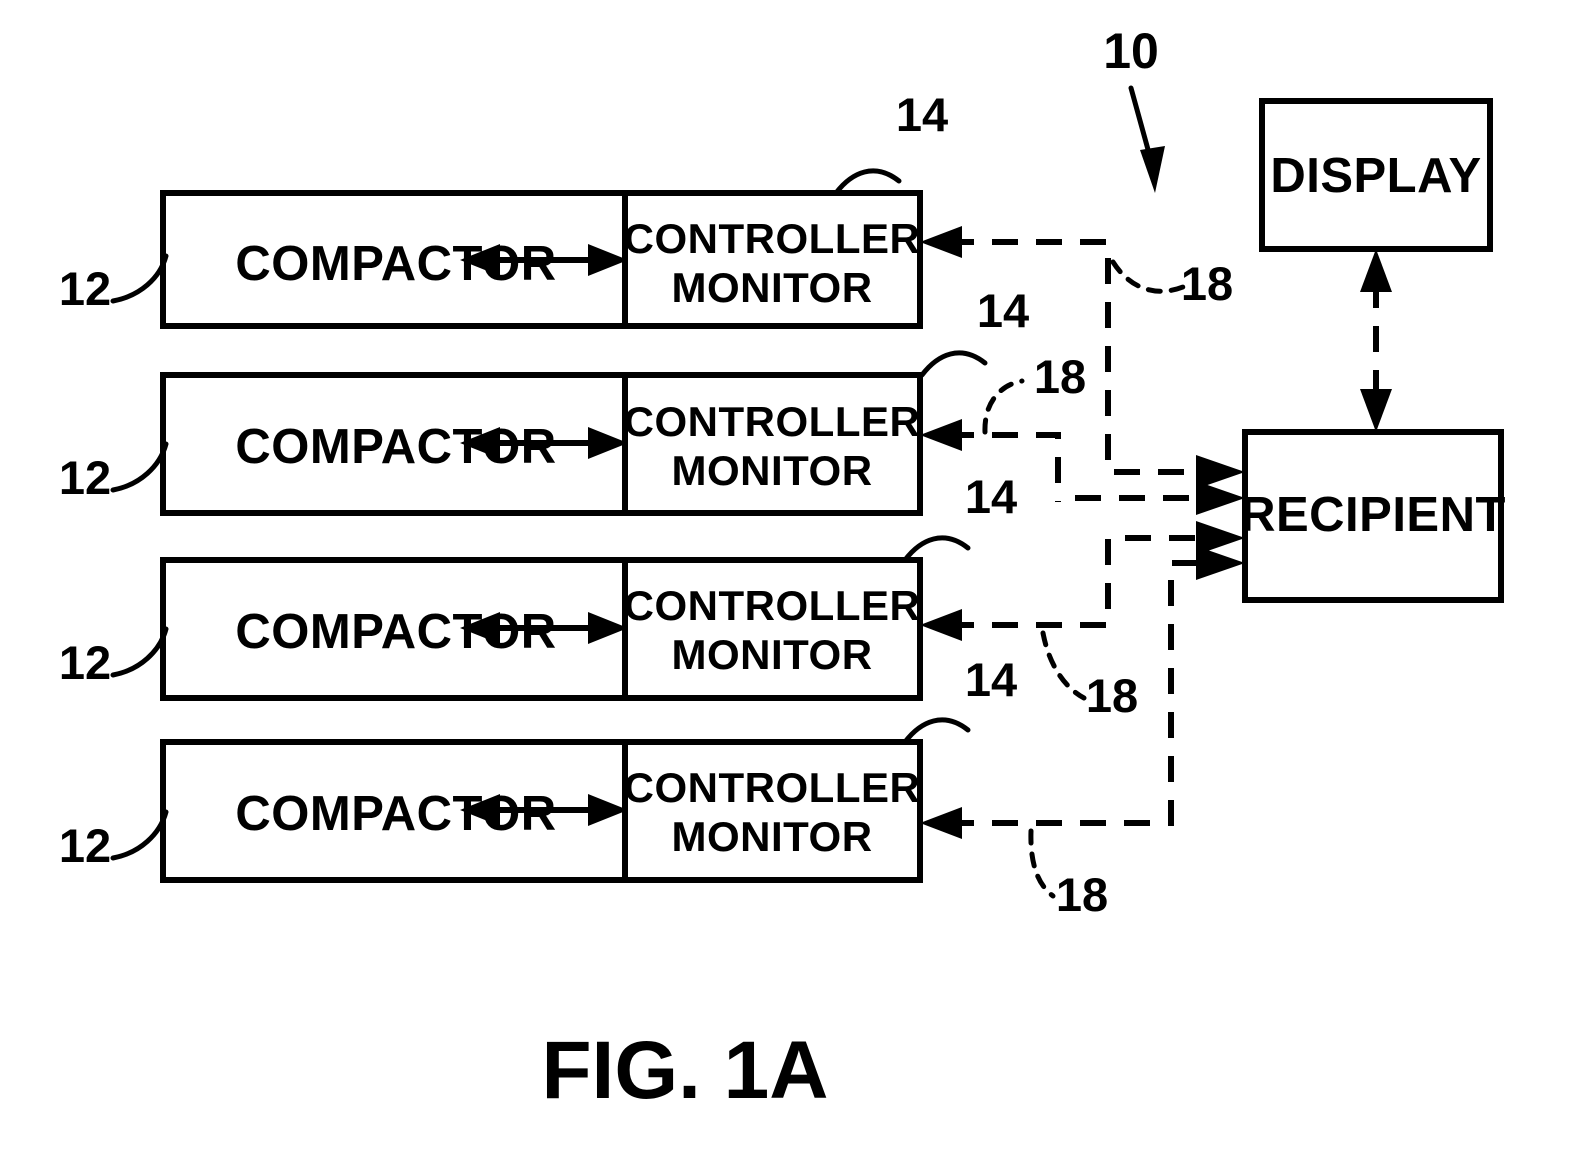 This screenshot has height=1150, width=1571. I want to click on recipient-label: RECIPIENT, so click(1373, 515).